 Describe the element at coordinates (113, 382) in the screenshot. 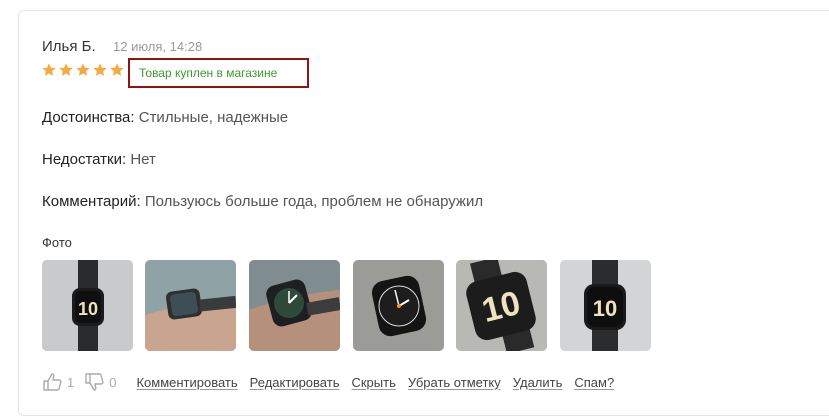

I see `dislike-count: 0` at that location.